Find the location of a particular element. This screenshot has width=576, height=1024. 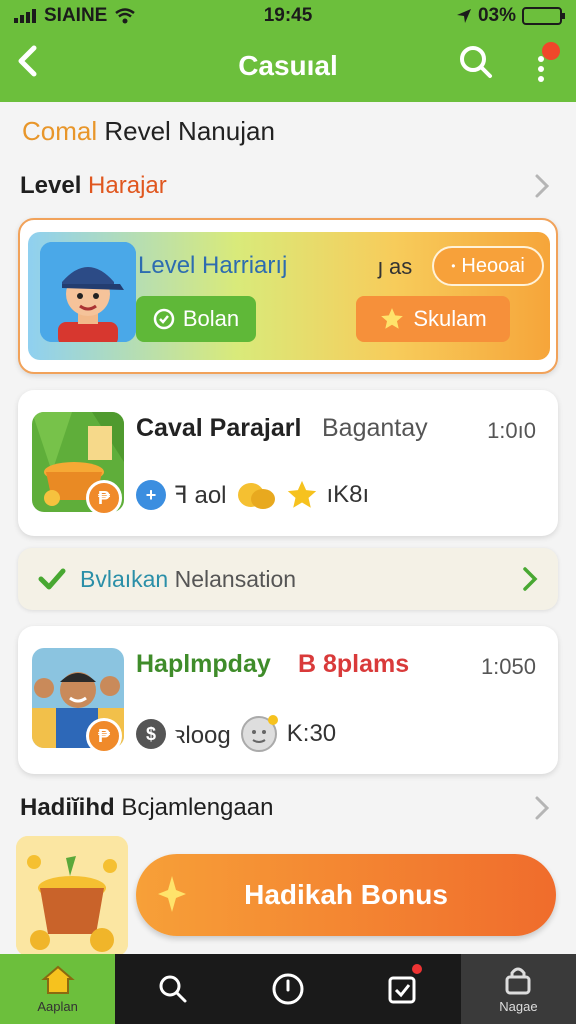

bonus-button-label: Hadikah Bonus is located at coordinates (346, 894).